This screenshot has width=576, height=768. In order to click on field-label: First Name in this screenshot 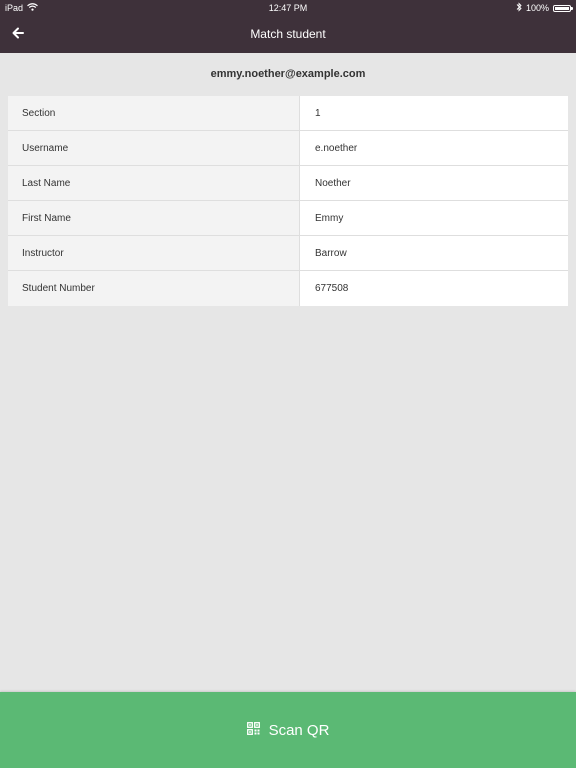, I will do `click(154, 218)`.